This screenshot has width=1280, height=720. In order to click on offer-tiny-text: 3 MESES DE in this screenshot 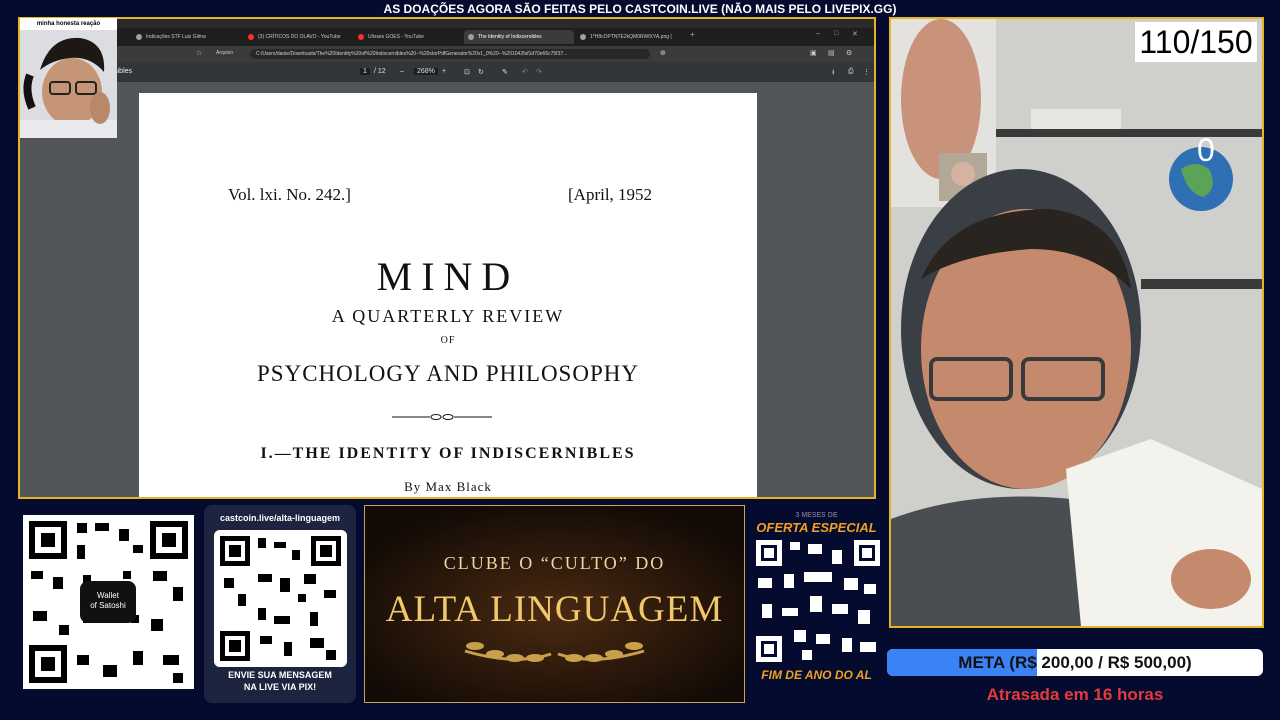, I will do `click(816, 515)`.